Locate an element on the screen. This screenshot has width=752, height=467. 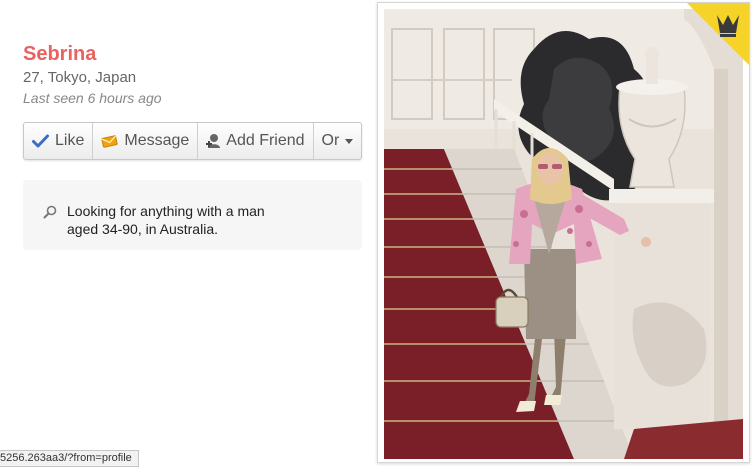
action-button-group: Like Message Add Friend Or is located at coordinates (193, 141).